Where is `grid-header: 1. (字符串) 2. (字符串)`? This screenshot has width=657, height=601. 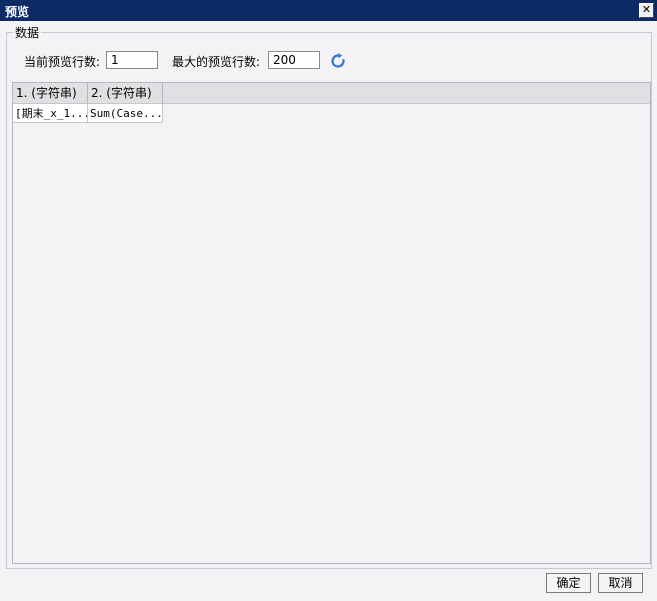
grid-header: 1. (字符串) 2. (字符串) is located at coordinates (331, 93).